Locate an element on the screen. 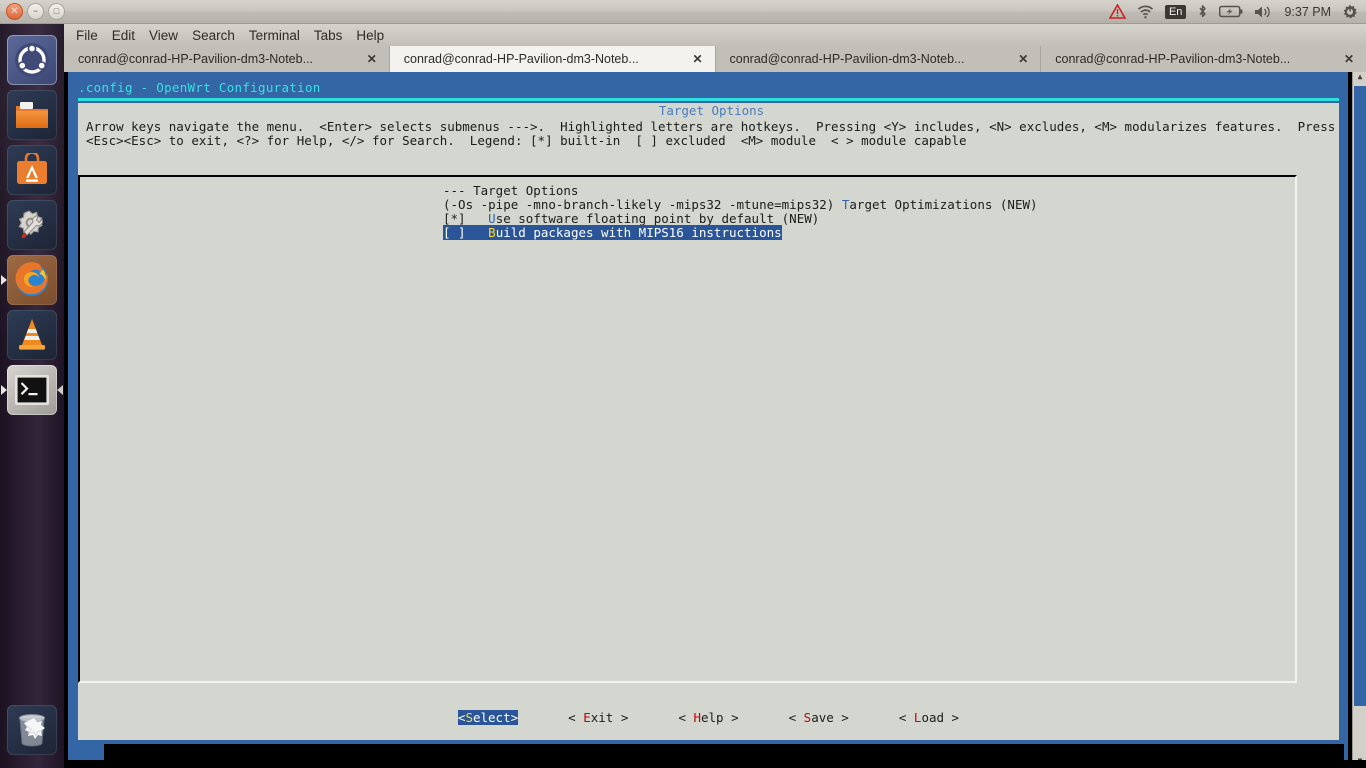 The width and height of the screenshot is (1366, 768). button-hotkey: S is located at coordinates (469, 717).